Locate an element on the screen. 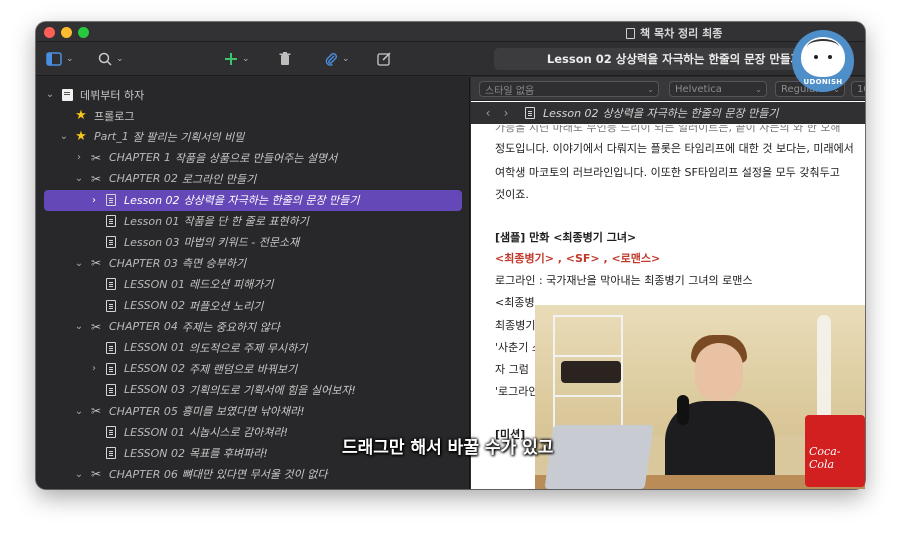 The image size is (900, 537). row-prefix: CHAPTER 05 is located at coordinates (143, 411).